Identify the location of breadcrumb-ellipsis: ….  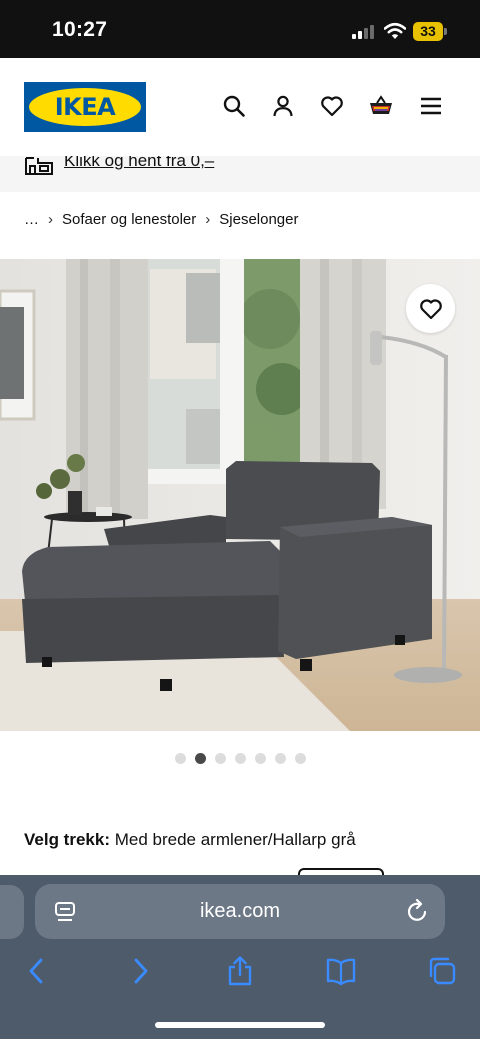
(31, 219).